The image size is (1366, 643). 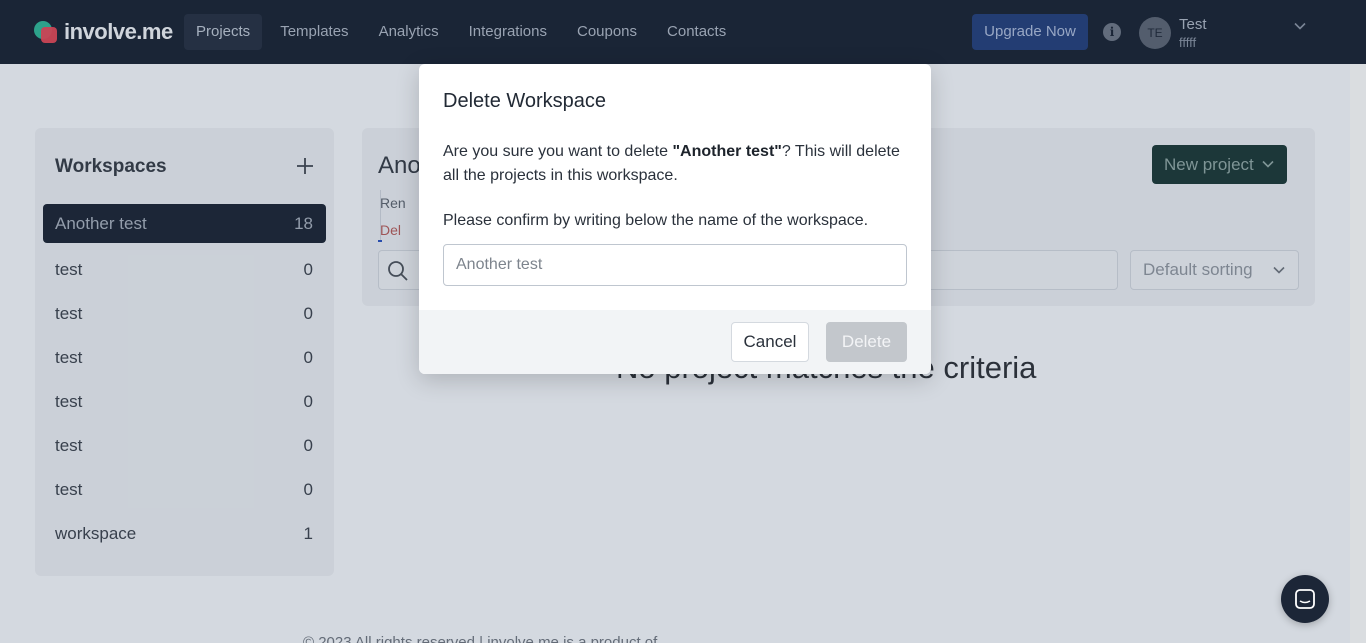 I want to click on delete-button: Delete, so click(x=866, y=342).